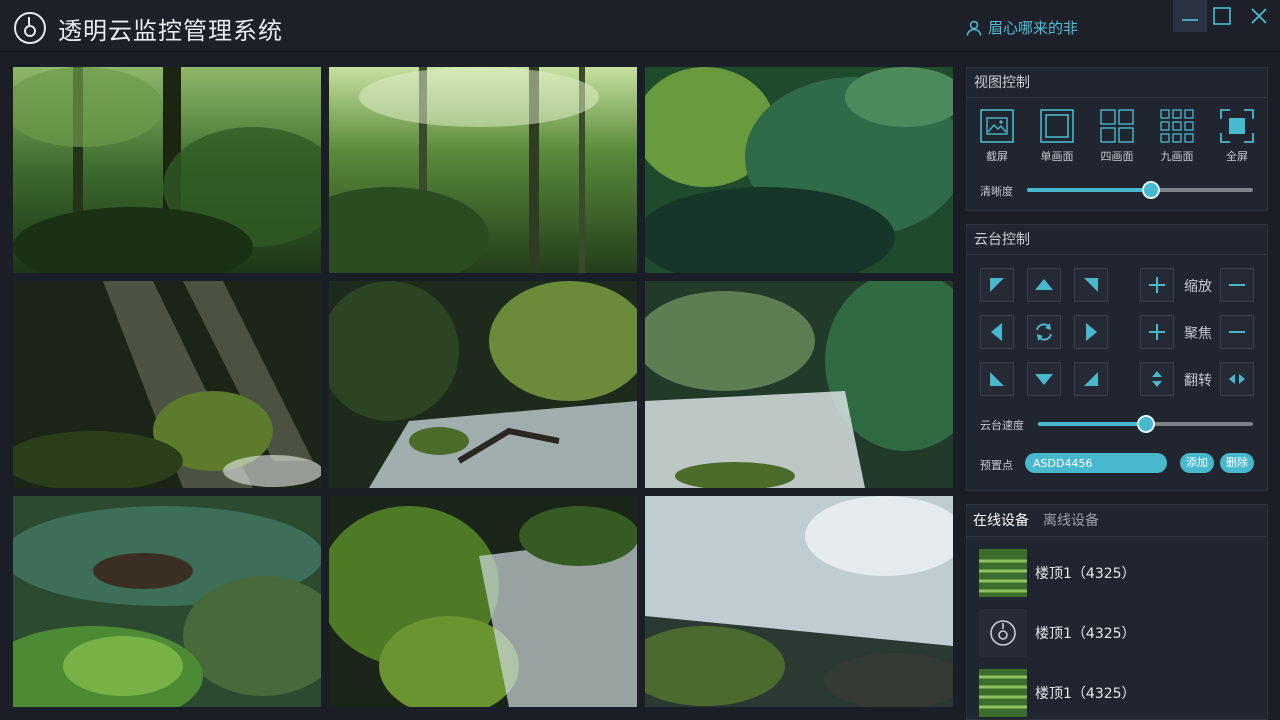  What do you see at coordinates (1237, 463) in the screenshot?
I see `delete-preset-button: 删除` at bounding box center [1237, 463].